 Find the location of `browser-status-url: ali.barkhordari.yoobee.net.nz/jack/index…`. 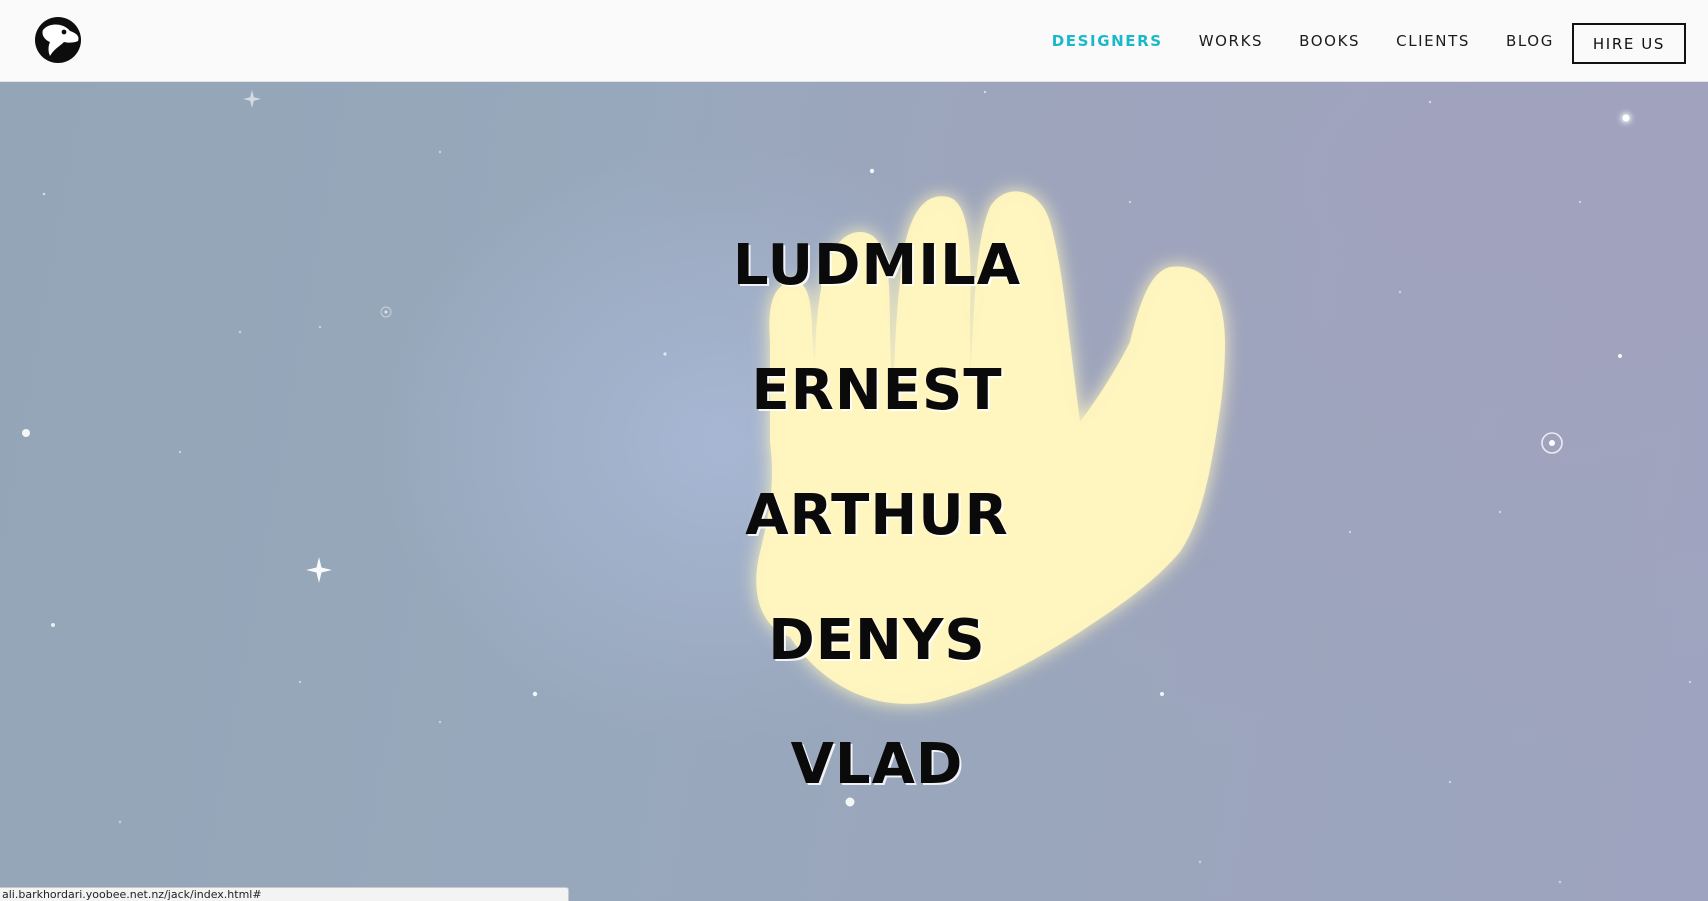

browser-status-url: ali.barkhordari.yoobee.net.nz/jack/index… is located at coordinates (284, 894).